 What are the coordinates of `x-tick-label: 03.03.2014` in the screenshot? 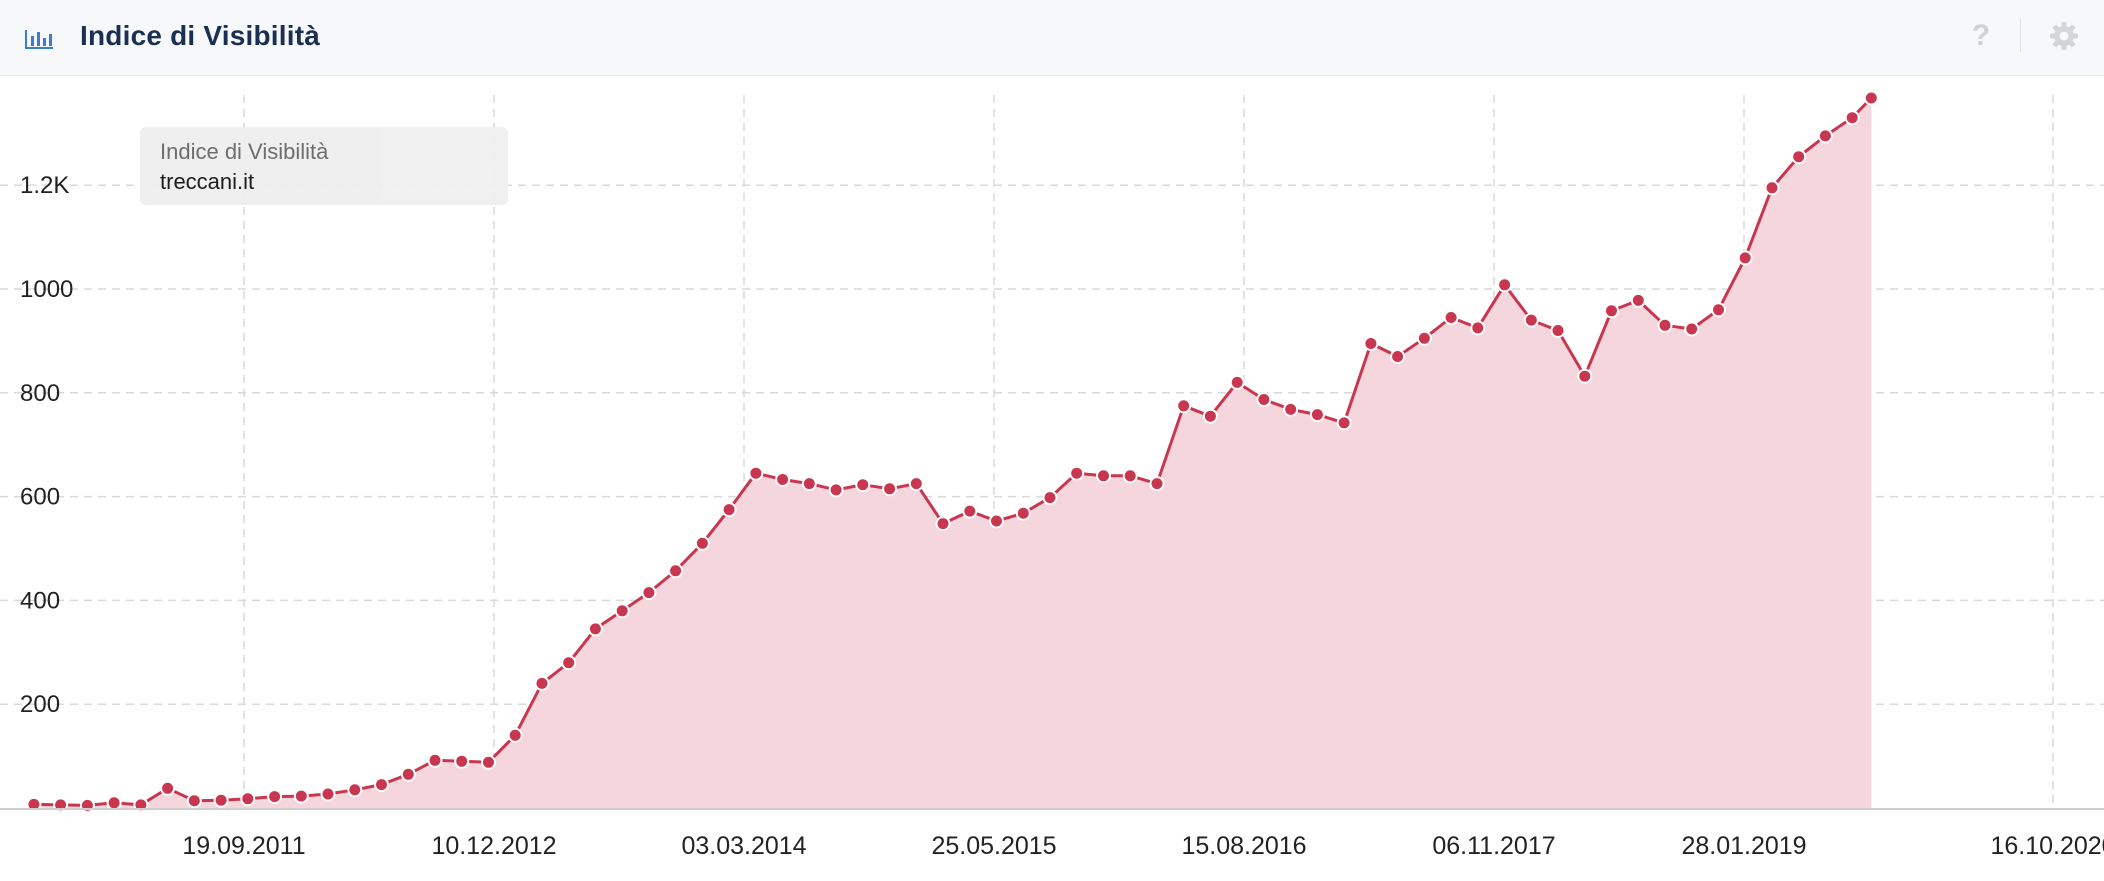 It's located at (743, 846).